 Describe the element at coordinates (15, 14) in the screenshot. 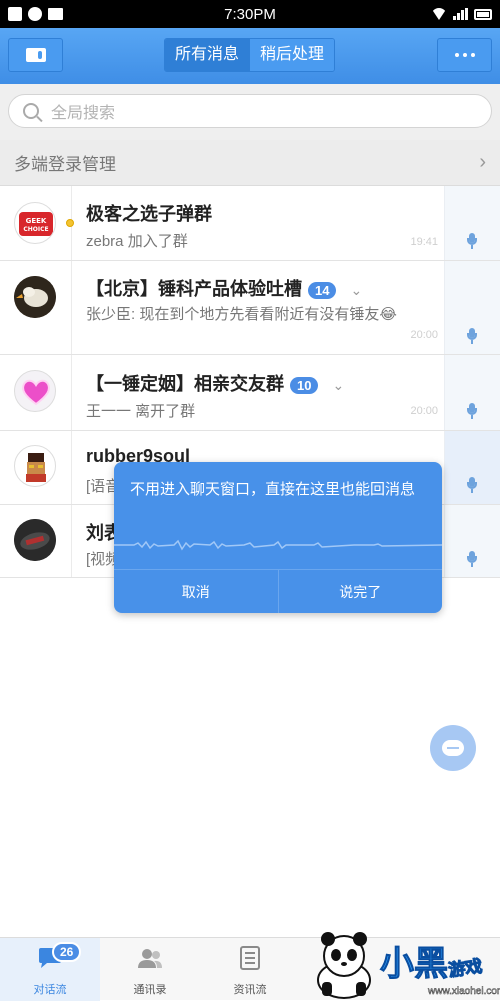

I see `app-notification-icon` at that location.